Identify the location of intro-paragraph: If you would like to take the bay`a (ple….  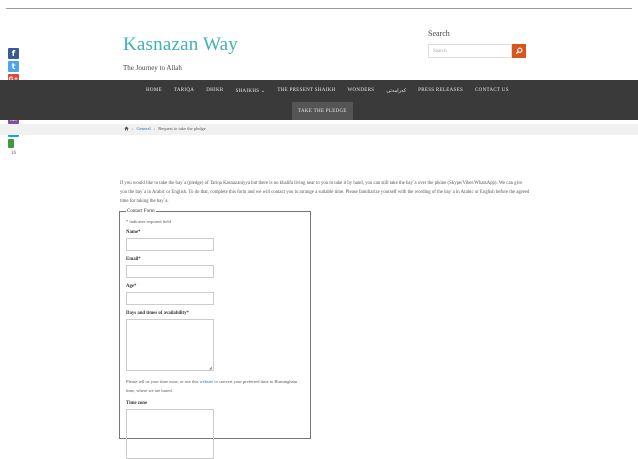
(325, 192).